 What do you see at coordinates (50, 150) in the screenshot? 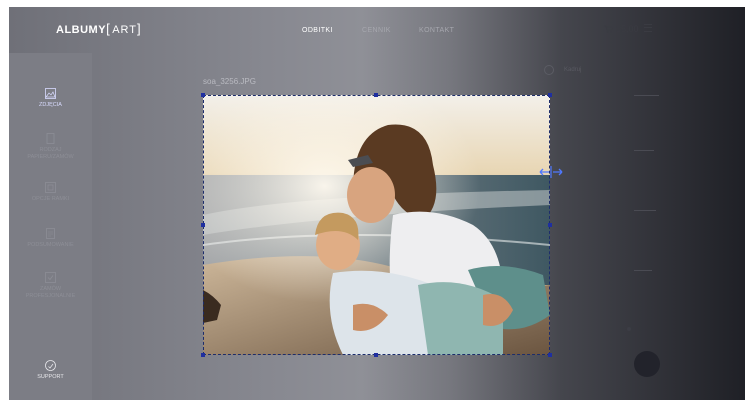
I see `sidebar-item-label: RODZAJ` at bounding box center [50, 150].